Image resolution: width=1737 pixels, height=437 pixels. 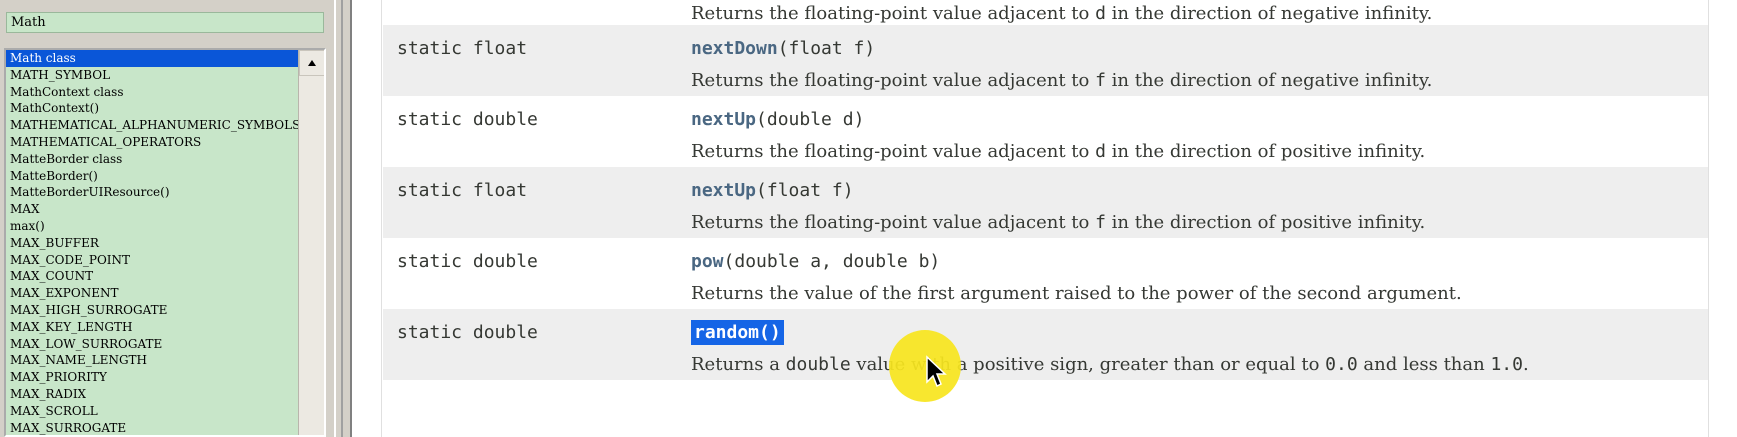 I want to click on method-signature: random(), so click(x=737, y=332).